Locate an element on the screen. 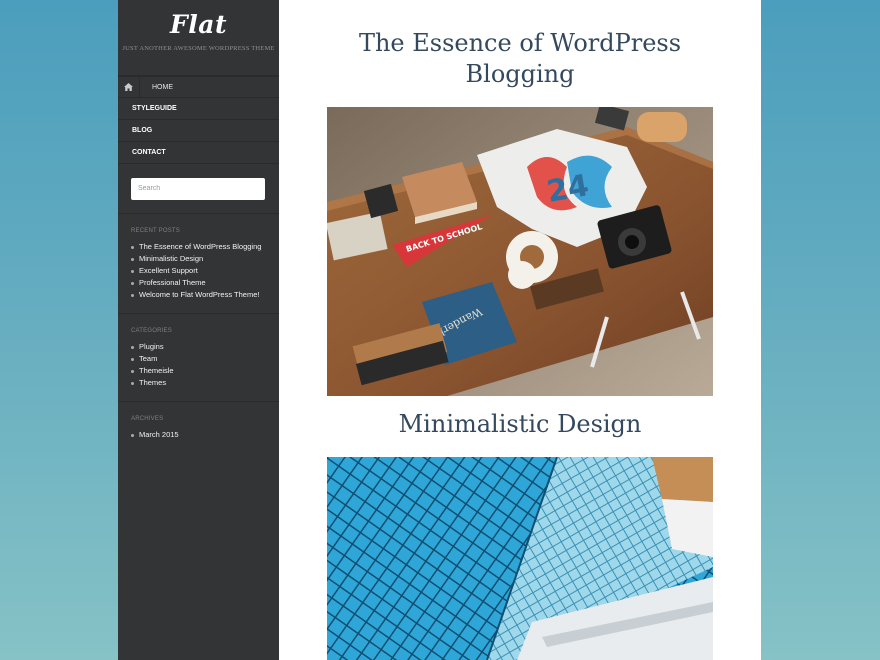 This screenshot has width=880, height=660. archives-list: March 2015 is located at coordinates (198, 435).